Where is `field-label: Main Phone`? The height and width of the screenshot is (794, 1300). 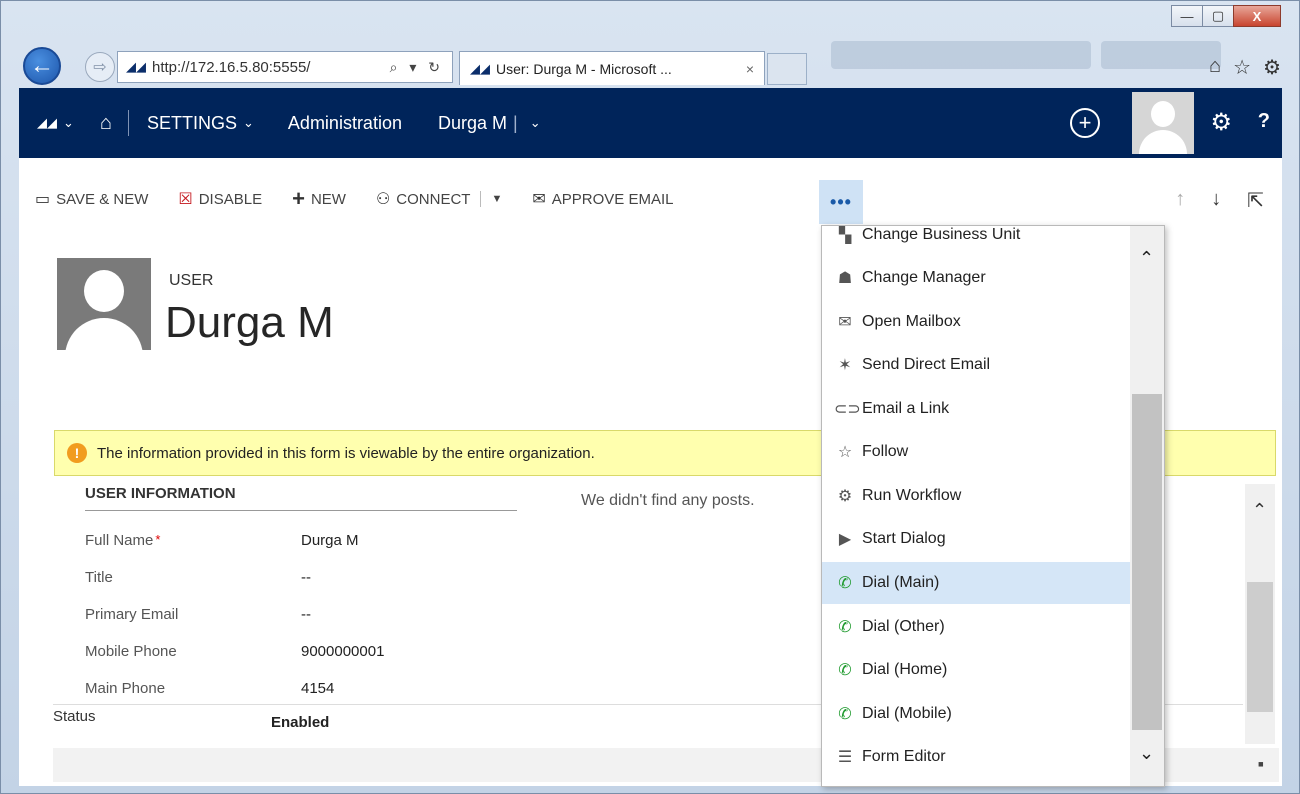
field-label: Main Phone is located at coordinates (125, 688).